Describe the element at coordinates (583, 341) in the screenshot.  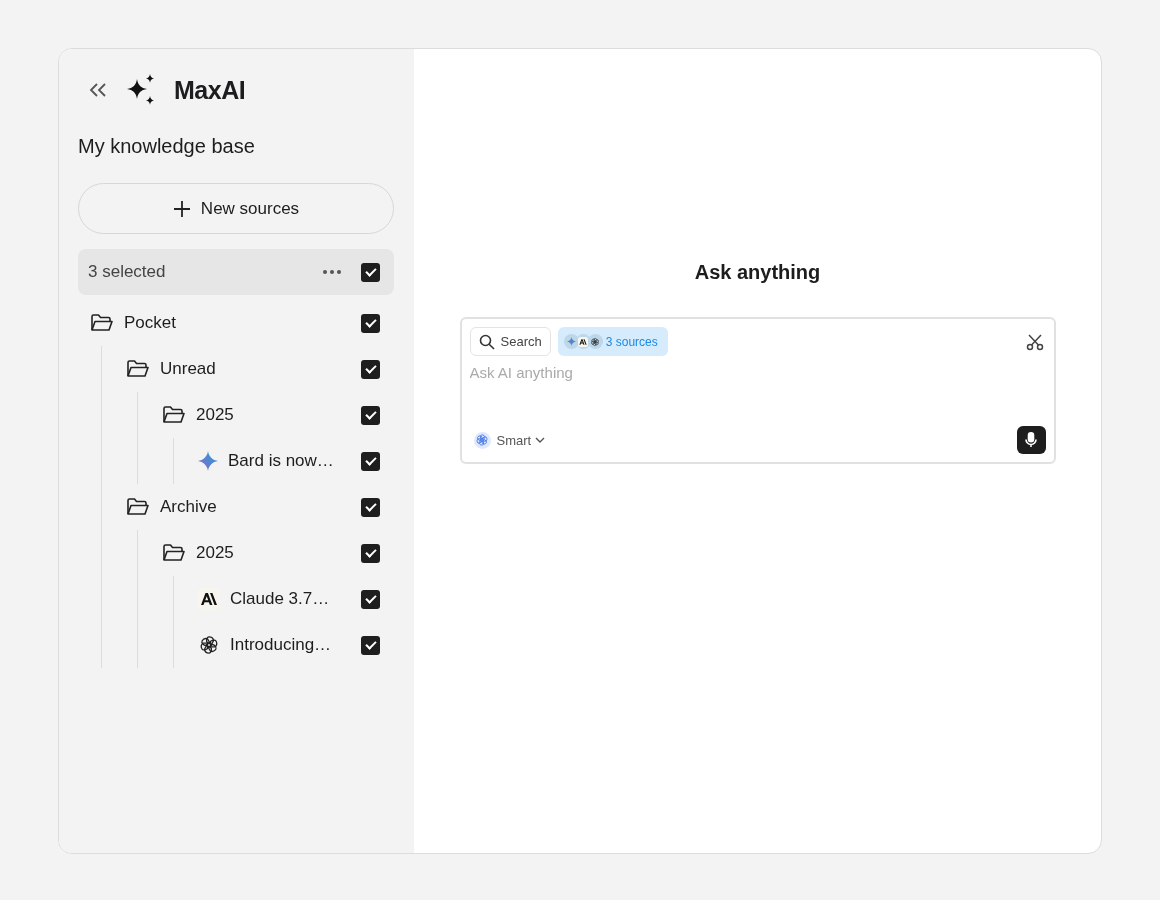
I see `letter-mark-icon` at that location.